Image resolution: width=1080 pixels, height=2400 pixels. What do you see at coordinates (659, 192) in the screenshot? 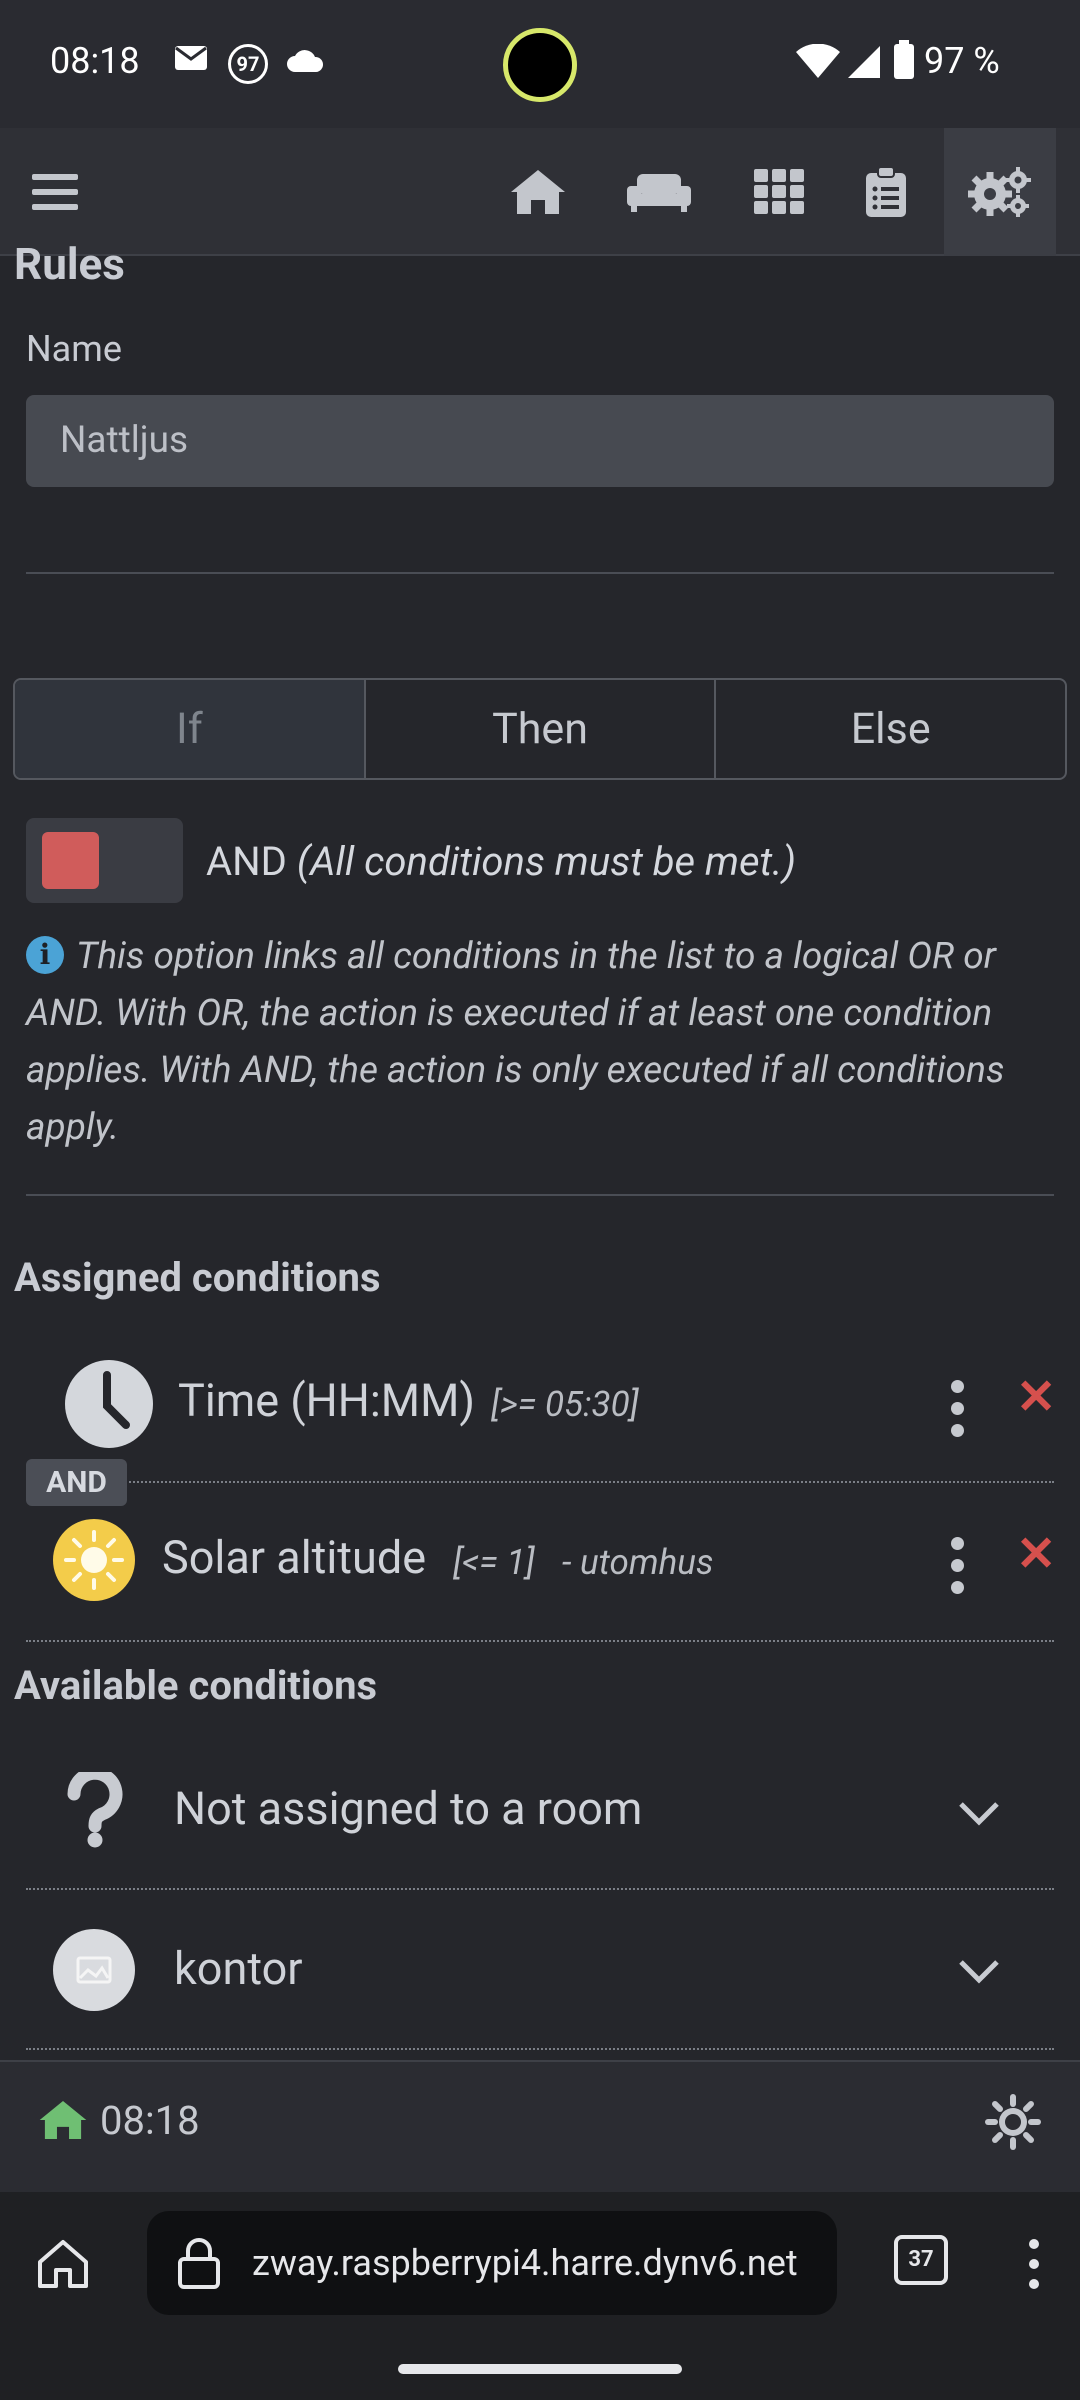
I see `sofa-icon` at bounding box center [659, 192].